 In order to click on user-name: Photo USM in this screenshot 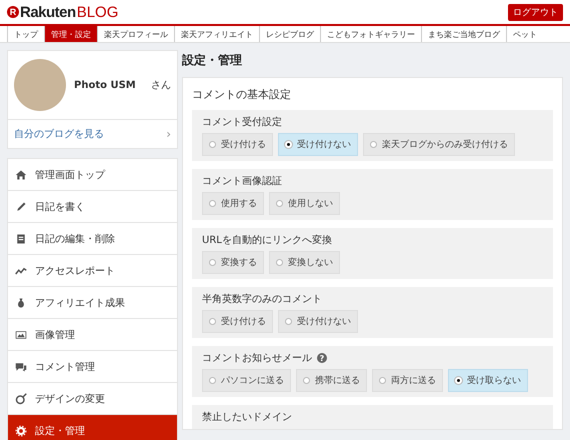, I will do `click(105, 85)`.